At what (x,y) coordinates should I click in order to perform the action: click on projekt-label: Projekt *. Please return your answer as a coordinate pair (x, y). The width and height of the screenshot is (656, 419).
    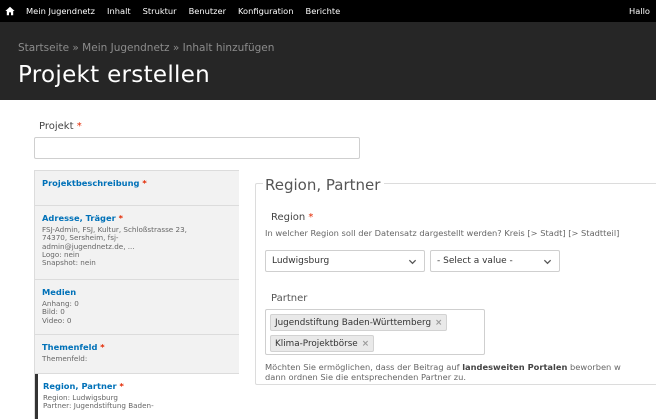
    Looking at the image, I should click on (60, 126).